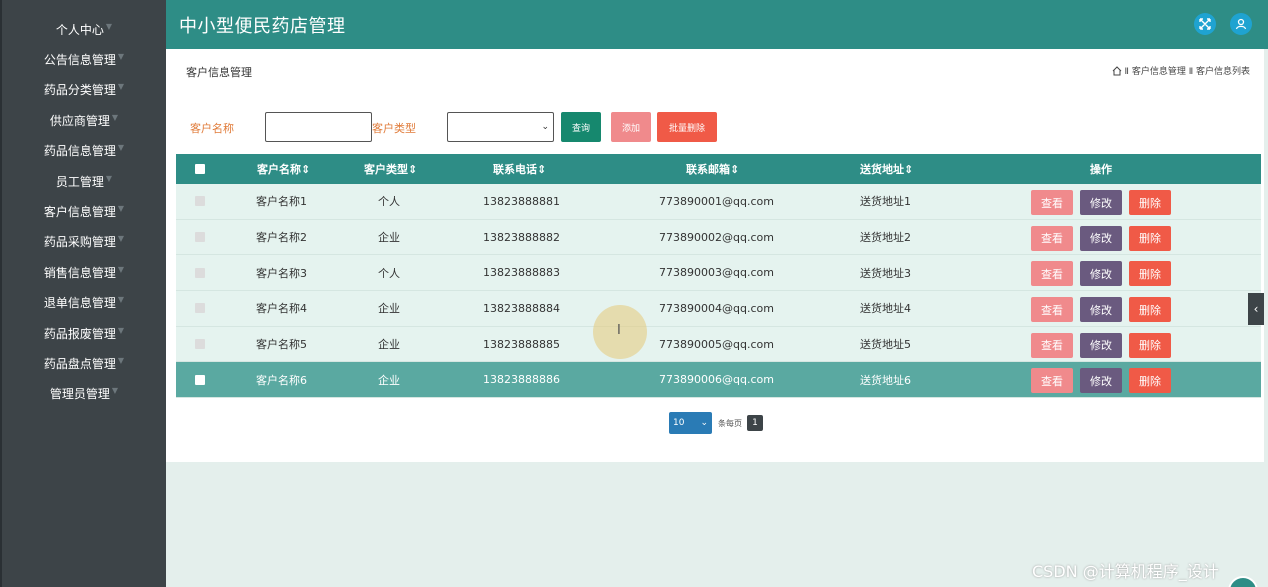  What do you see at coordinates (1101, 169) in the screenshot?
I see `header-actions: 操作` at bounding box center [1101, 169].